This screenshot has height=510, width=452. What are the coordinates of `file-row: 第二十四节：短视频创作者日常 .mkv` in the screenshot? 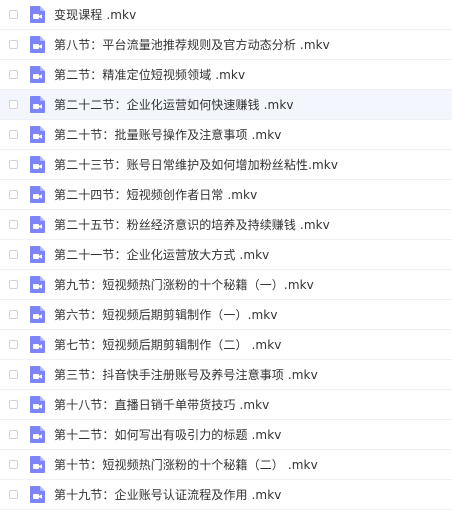 It's located at (226, 195).